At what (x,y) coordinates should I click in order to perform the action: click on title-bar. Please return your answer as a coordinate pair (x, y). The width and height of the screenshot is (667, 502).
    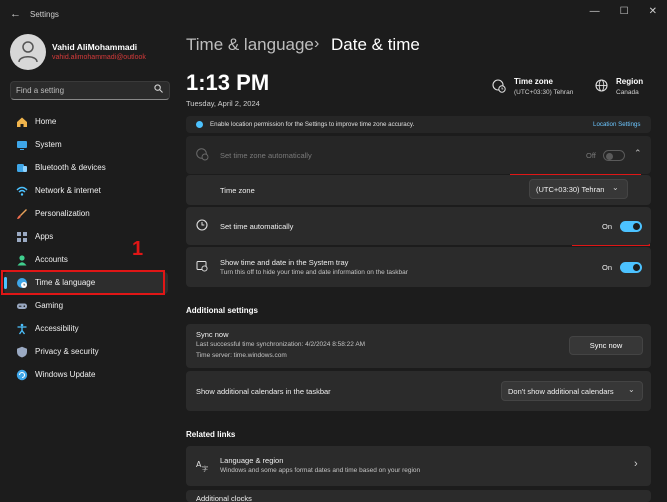
    Looking at the image, I should click on (333, 14).